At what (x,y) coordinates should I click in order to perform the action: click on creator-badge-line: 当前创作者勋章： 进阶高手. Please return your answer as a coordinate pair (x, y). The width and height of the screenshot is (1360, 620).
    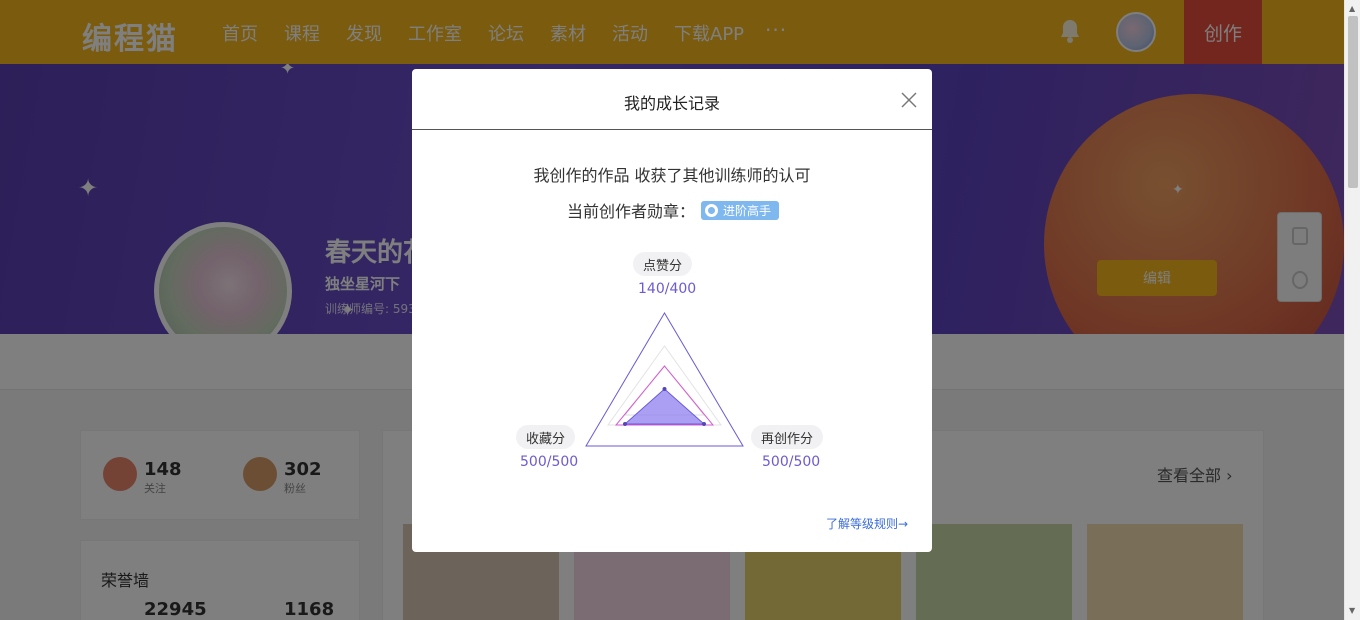
    Looking at the image, I should click on (673, 210).